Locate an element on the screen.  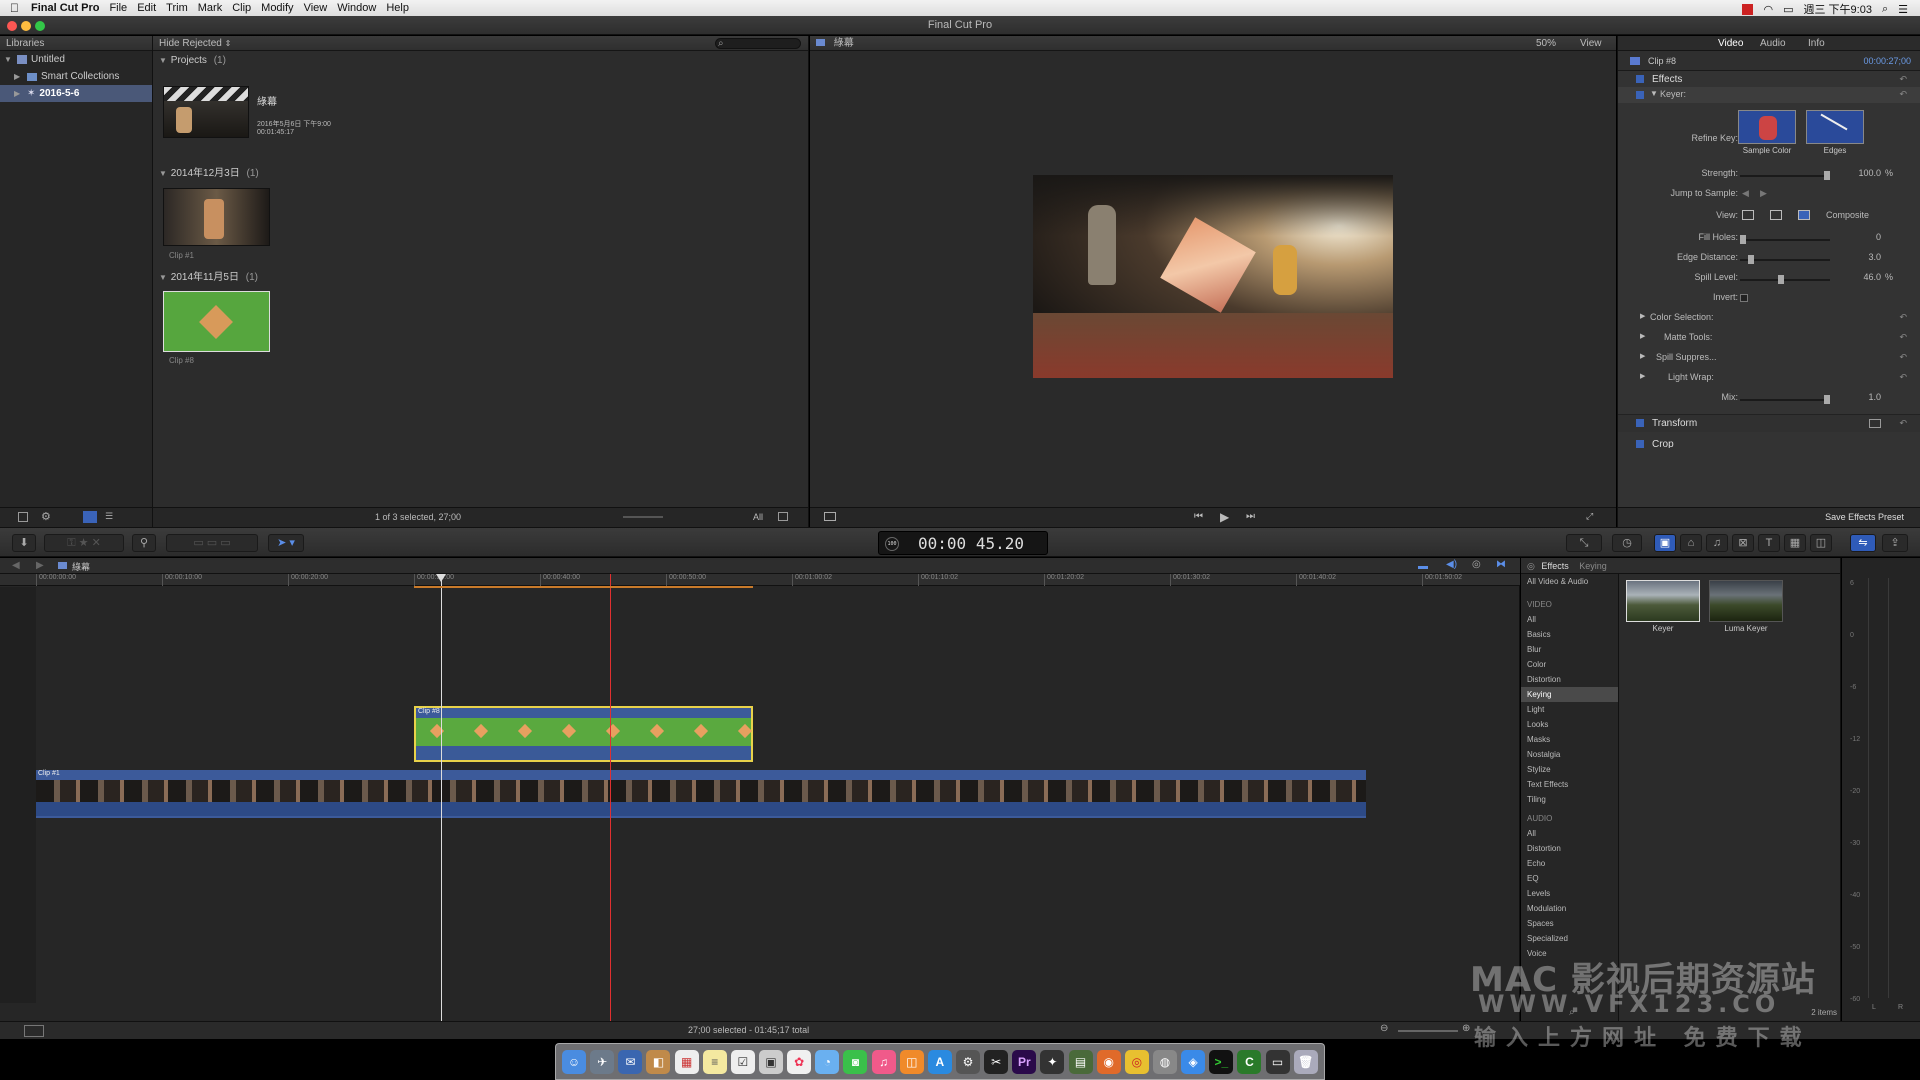
transform-onscreen-icon is located at coordinates (1875, 423).